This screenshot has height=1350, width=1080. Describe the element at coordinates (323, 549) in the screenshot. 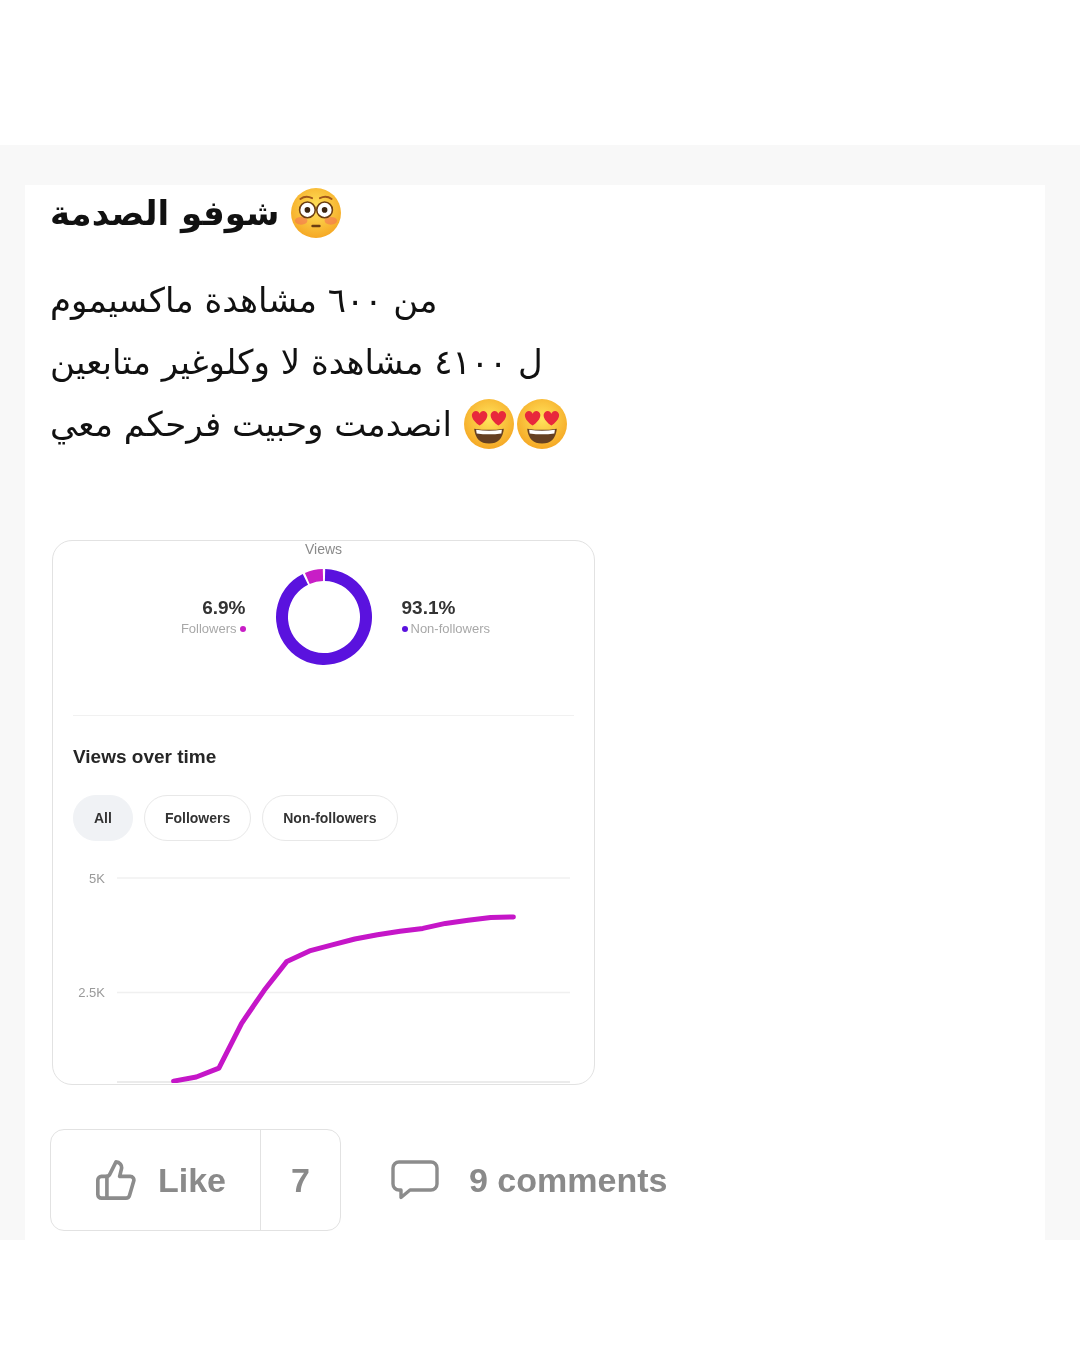

I see `chart-title: Views` at that location.